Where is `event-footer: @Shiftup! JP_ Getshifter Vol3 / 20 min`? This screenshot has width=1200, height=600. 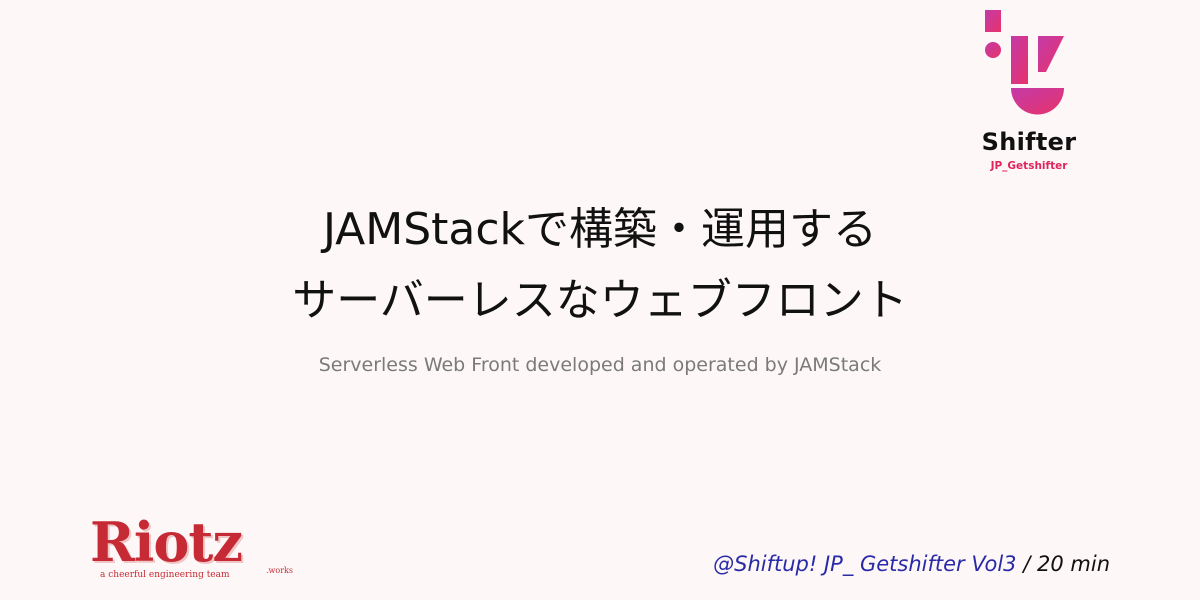
event-footer: @Shiftup! JP_ Getshifter Vol3 / 20 min is located at coordinates (911, 564).